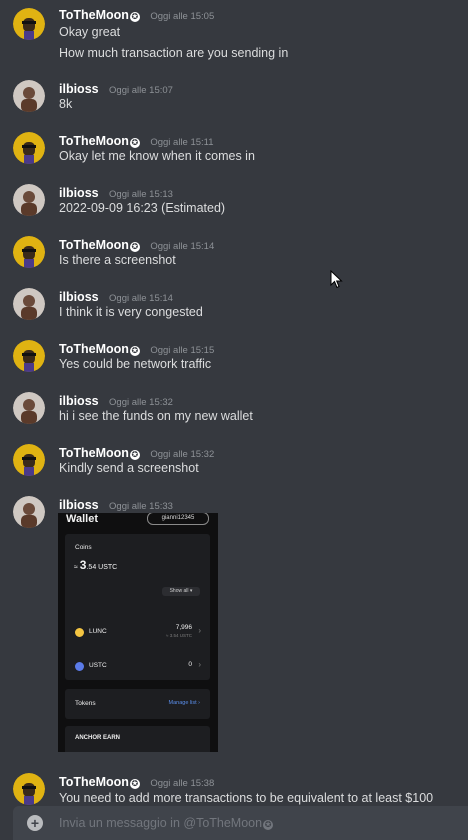 This screenshot has height=840, width=468. I want to click on message-input: Invia un messaggio in @ToTheMoon ✪, so click(166, 823).